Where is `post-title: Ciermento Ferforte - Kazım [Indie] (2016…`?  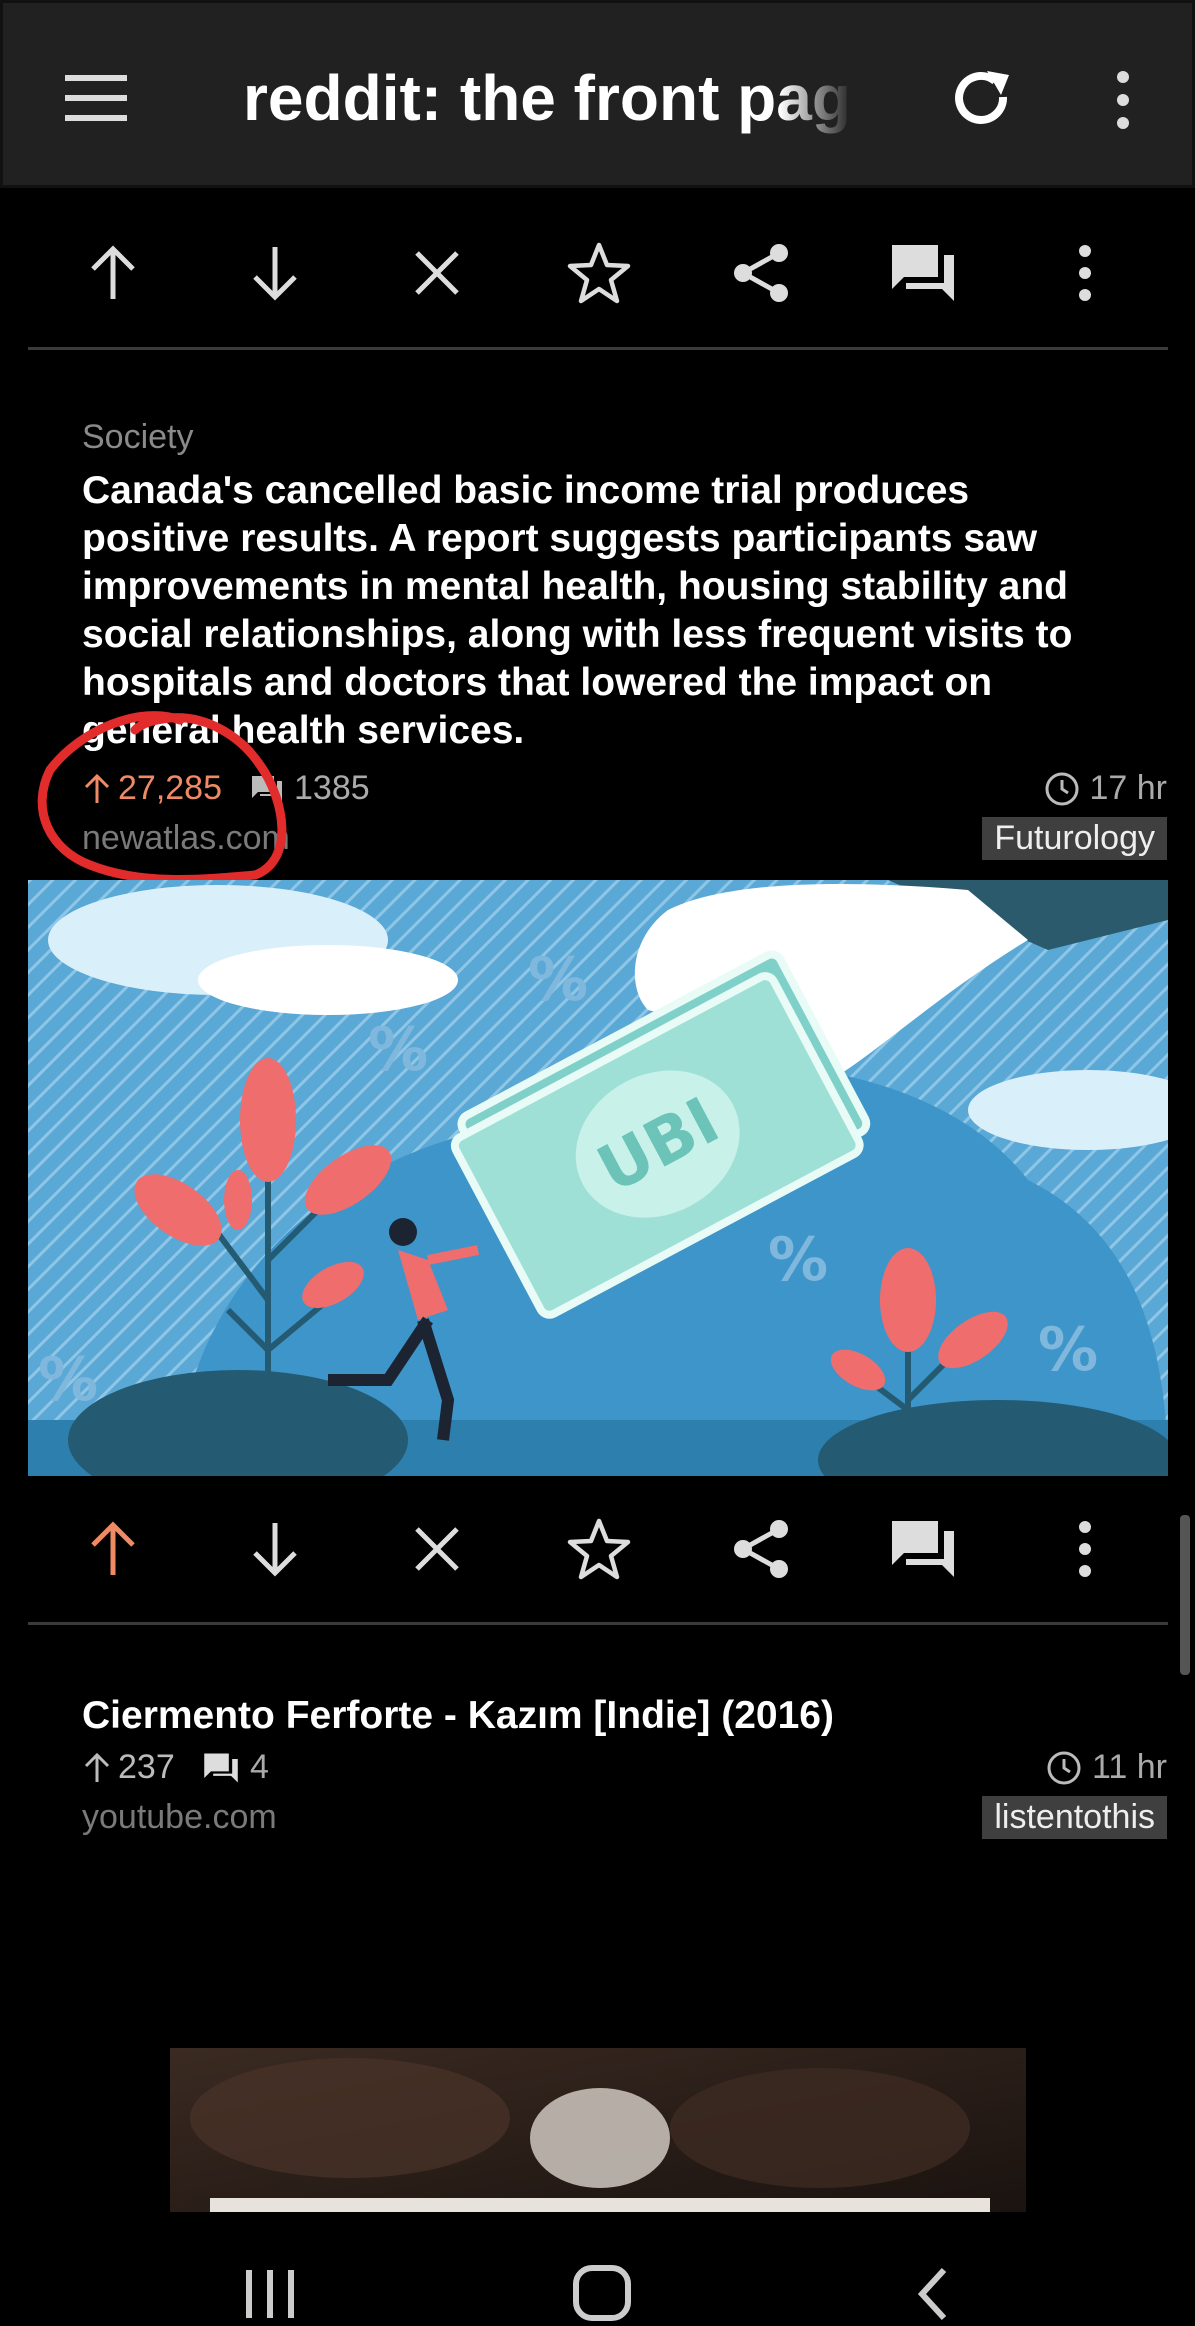
post-title: Ciermento Ferforte - Kazım [Indie] (2016… is located at coordinates (582, 1716).